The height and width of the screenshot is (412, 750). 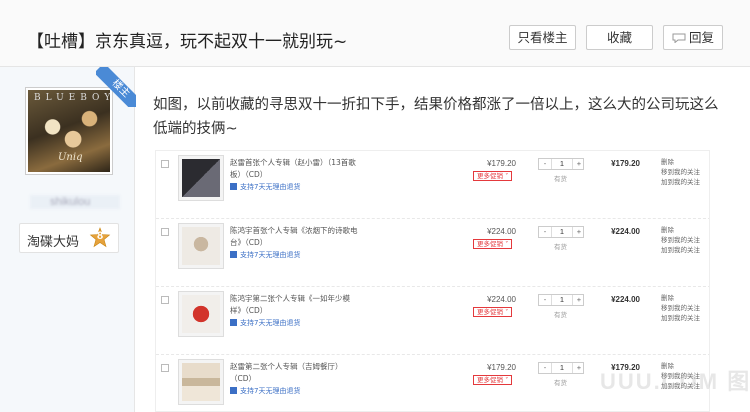 I want to click on user-badge: 淘碟大妈 8, so click(x=69, y=238).